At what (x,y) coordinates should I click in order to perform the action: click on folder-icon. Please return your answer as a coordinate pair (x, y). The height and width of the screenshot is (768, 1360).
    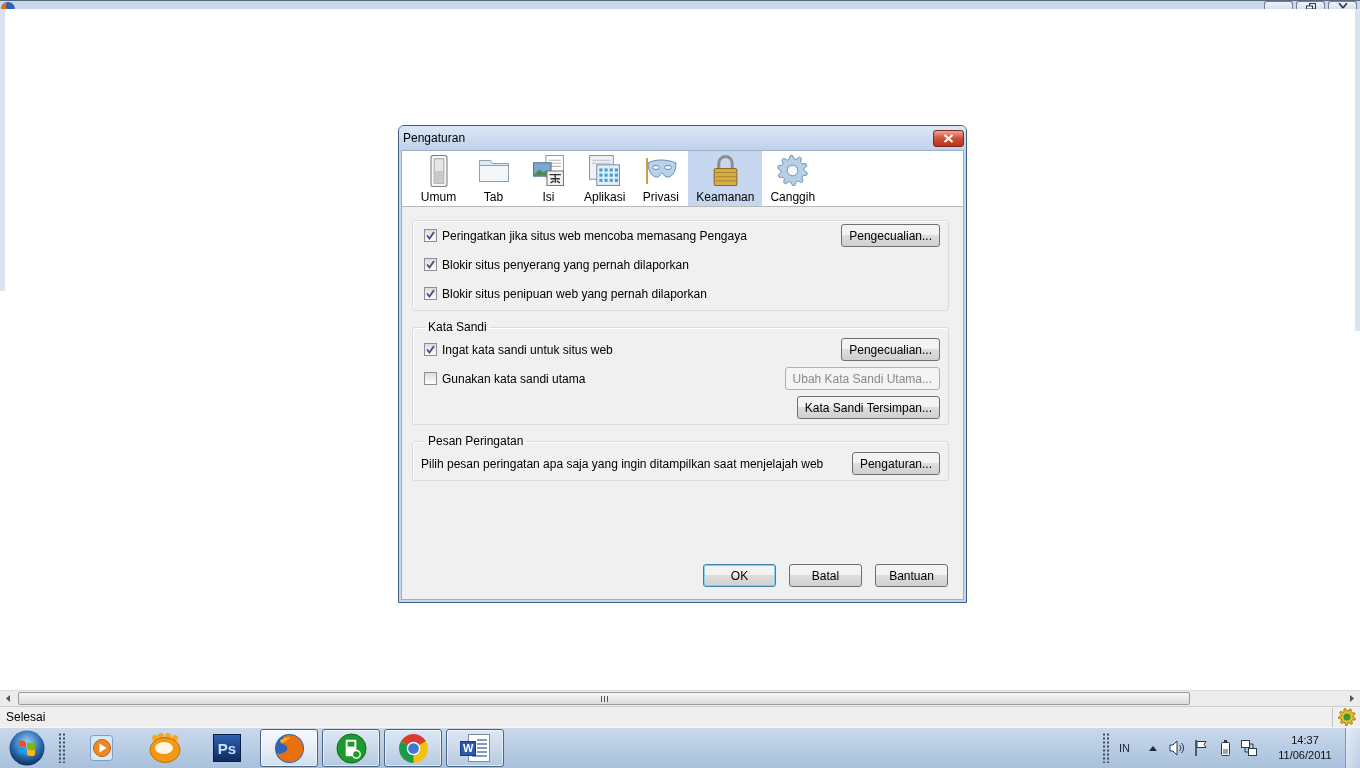
    Looking at the image, I should click on (493, 170).